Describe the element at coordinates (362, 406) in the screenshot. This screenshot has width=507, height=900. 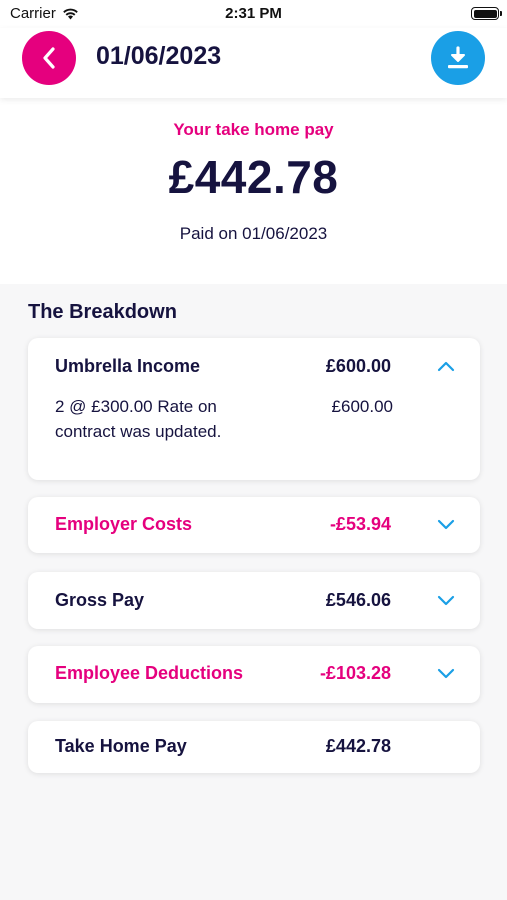
I see `line-item-amount: £600.00` at that location.